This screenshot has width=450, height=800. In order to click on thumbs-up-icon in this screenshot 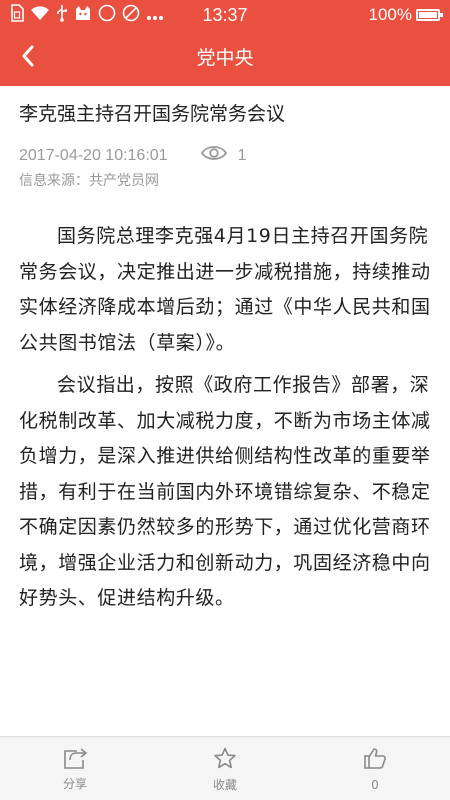, I will do `click(375, 760)`.